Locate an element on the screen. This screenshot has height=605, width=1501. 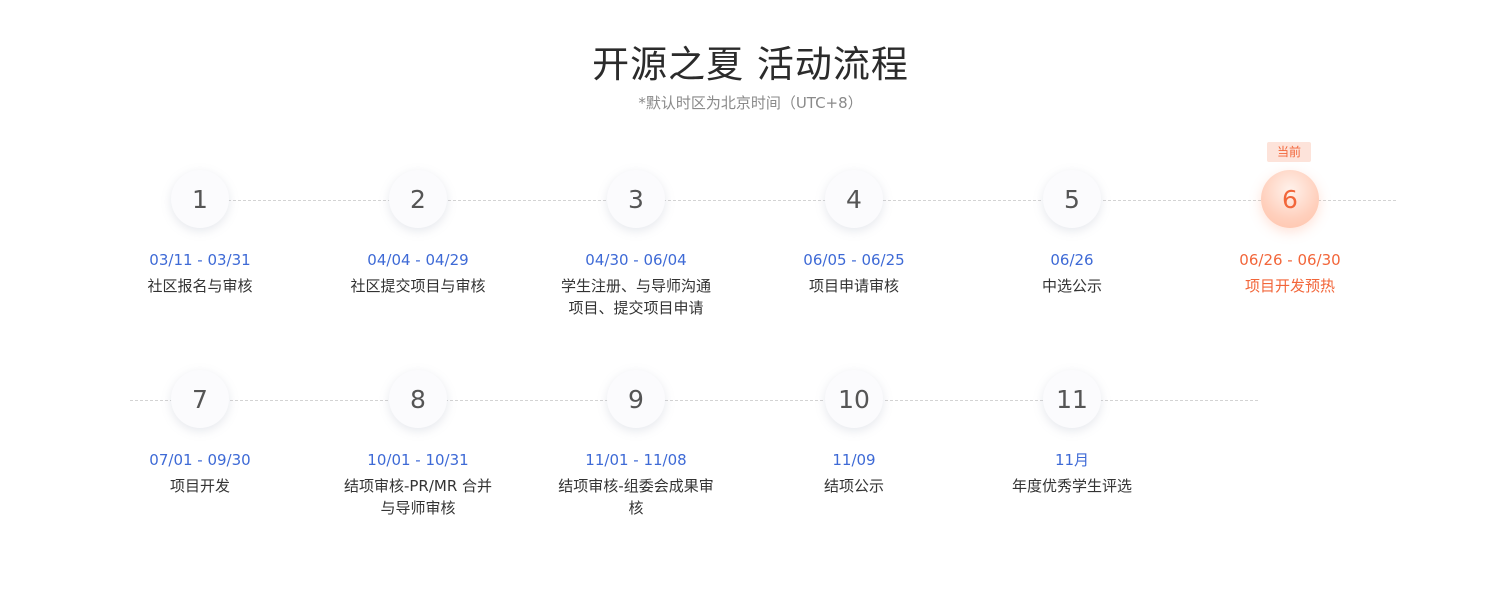
step-label: 中选公示 is located at coordinates (1071, 286).